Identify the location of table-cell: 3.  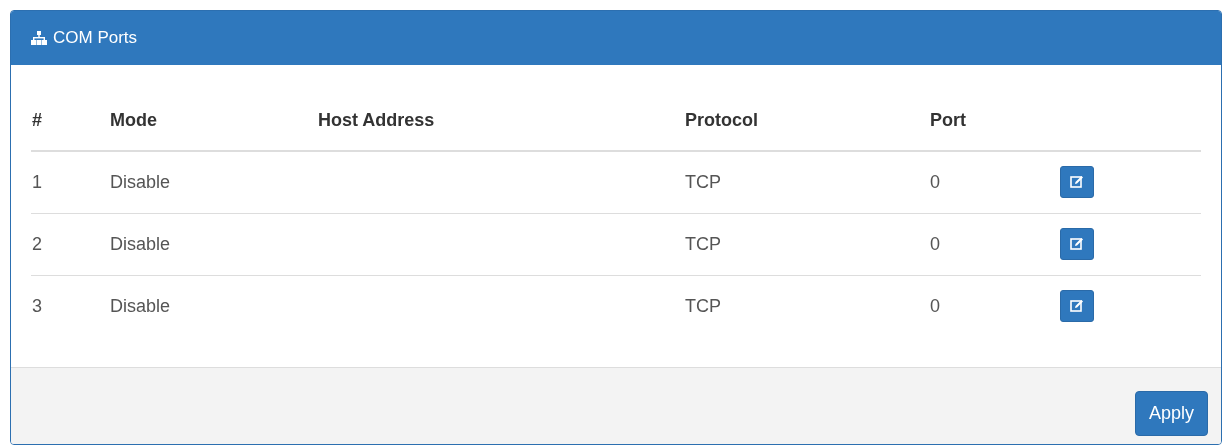
(37, 305).